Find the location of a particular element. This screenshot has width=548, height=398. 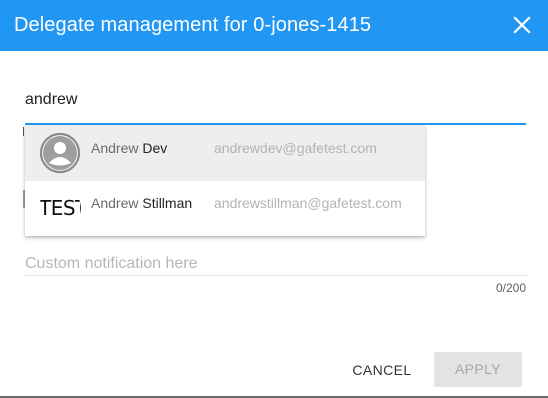

notification-underline is located at coordinates (276, 275).